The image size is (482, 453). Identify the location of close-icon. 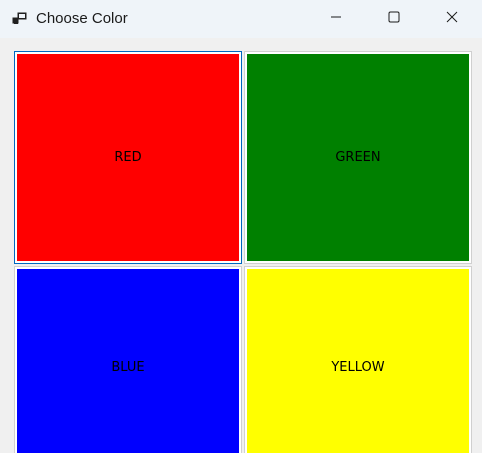
(452, 19).